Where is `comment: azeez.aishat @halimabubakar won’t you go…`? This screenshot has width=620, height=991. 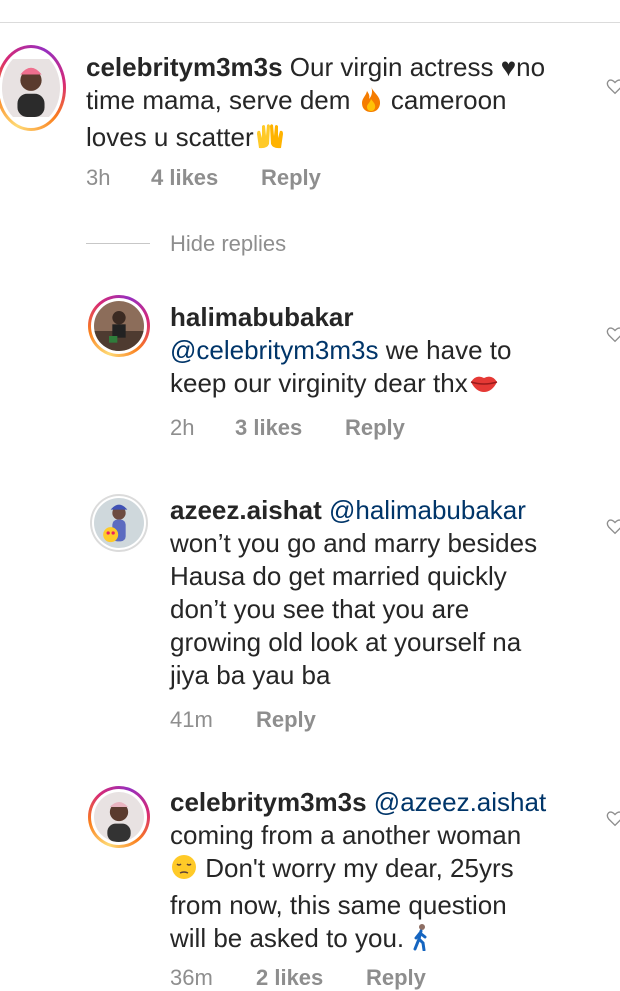 comment: azeez.aishat @halimabubakar won’t you go… is located at coordinates (390, 593).